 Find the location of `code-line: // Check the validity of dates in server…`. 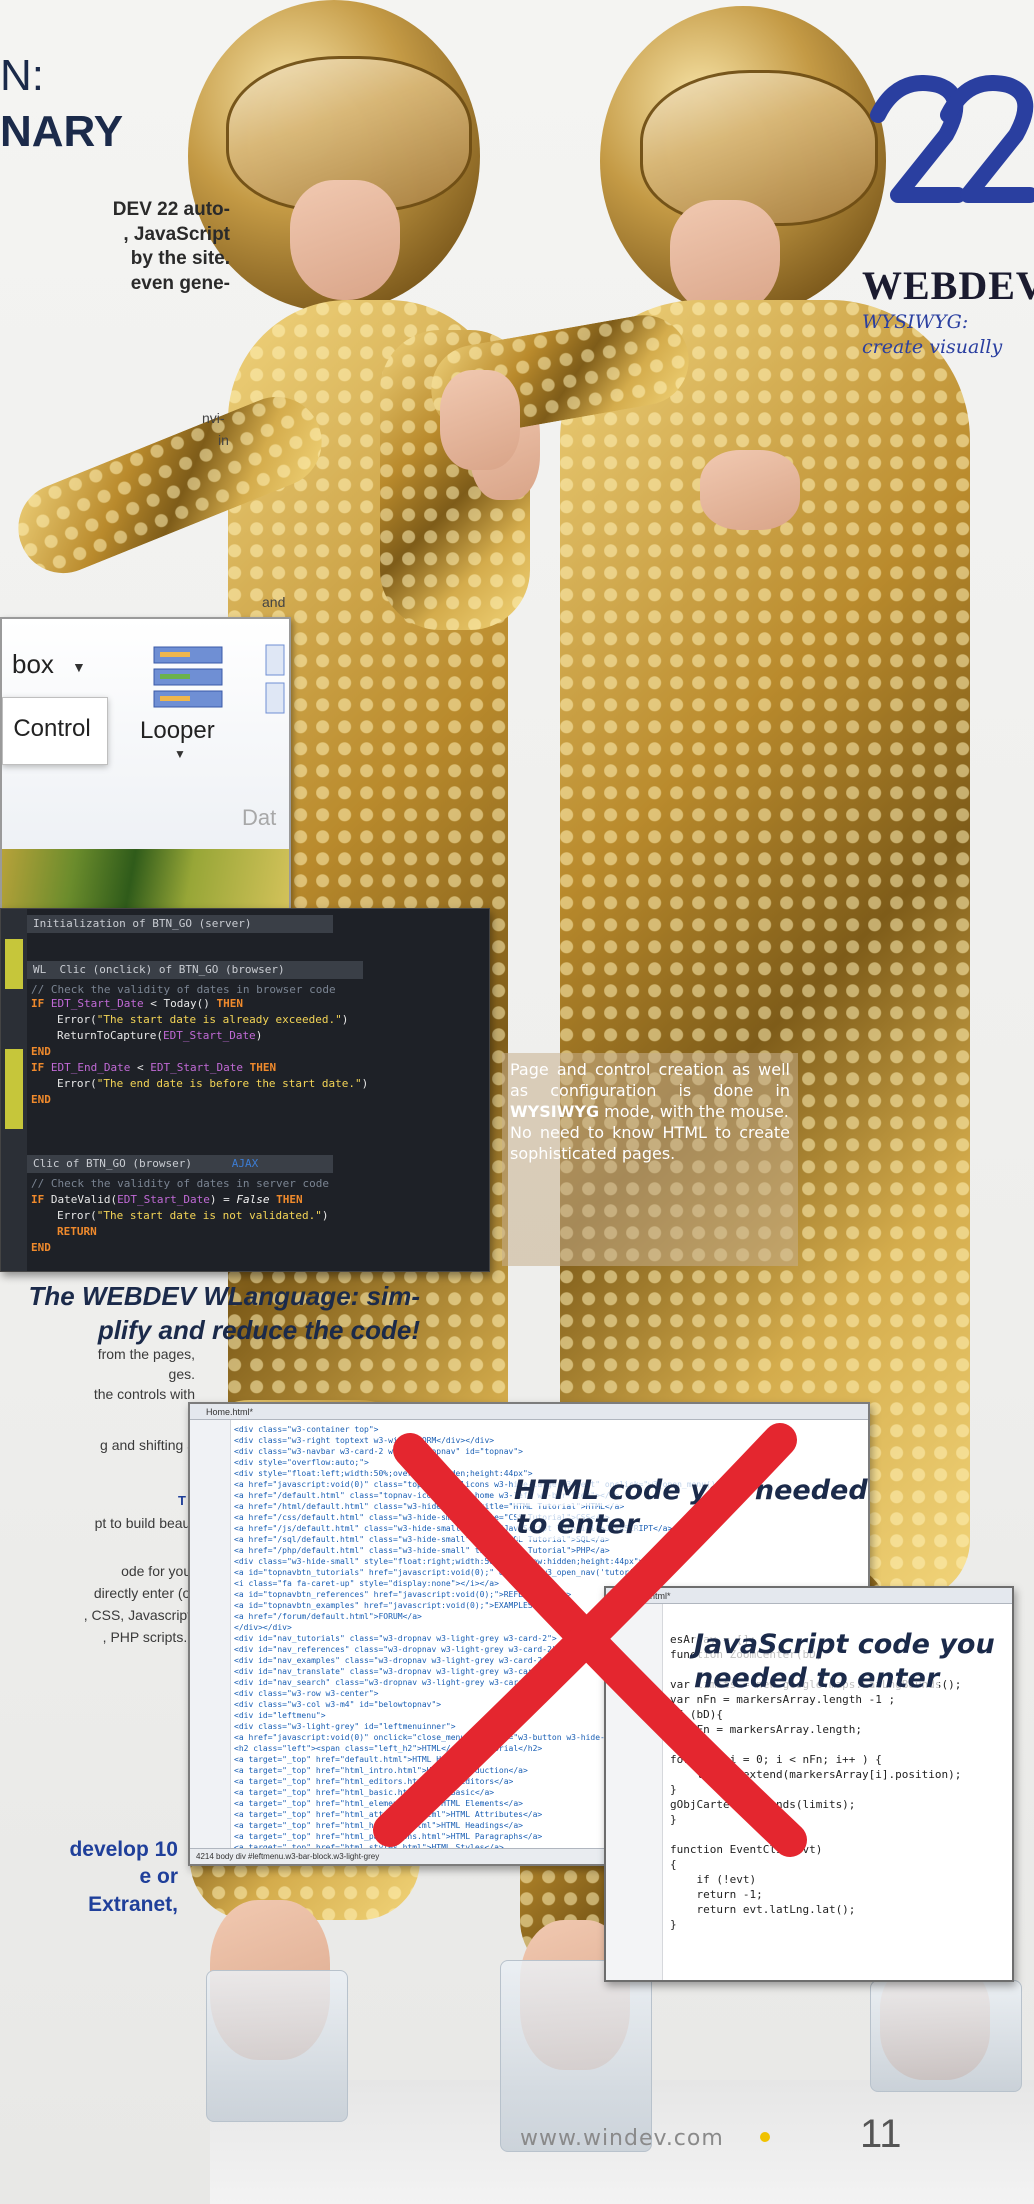

code-line: // Check the validity of dates in server… is located at coordinates (180, 1183).